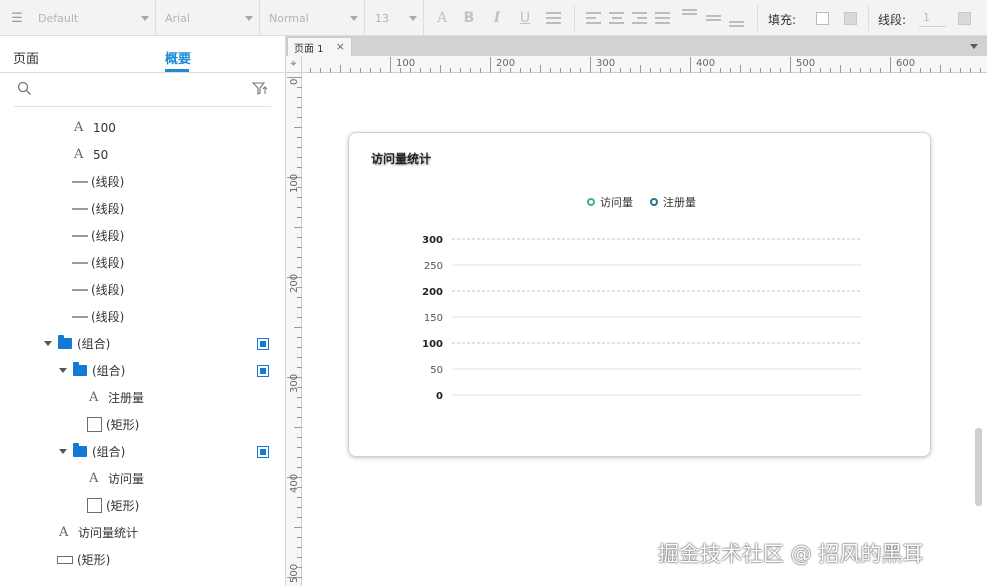 This screenshot has height=586, width=987. I want to click on underline-icon: U, so click(525, 18).